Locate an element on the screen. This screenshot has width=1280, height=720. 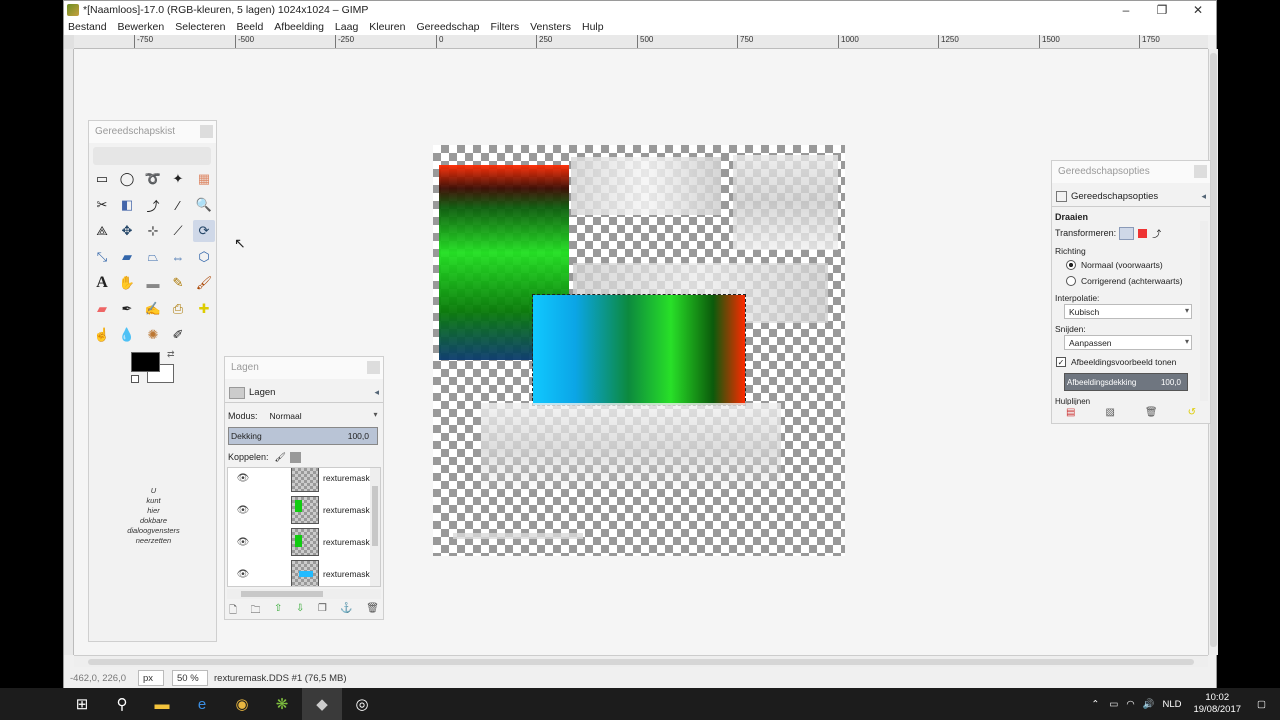
tray-network-icon: ▭ is located at coordinates (1113, 704).